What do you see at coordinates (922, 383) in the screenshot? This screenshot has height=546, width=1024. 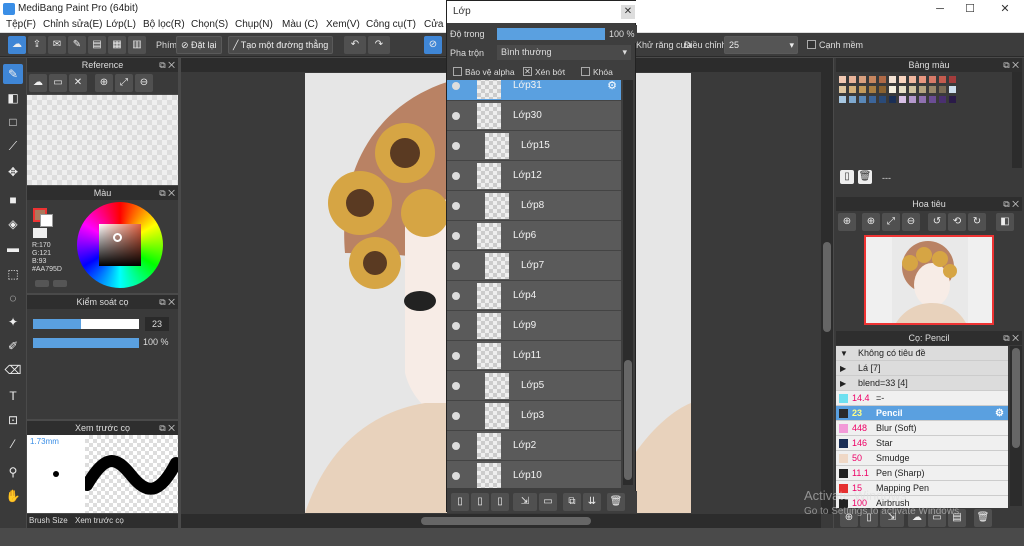 I see `brush-group: ▶ blend=33 [4]` at bounding box center [922, 383].